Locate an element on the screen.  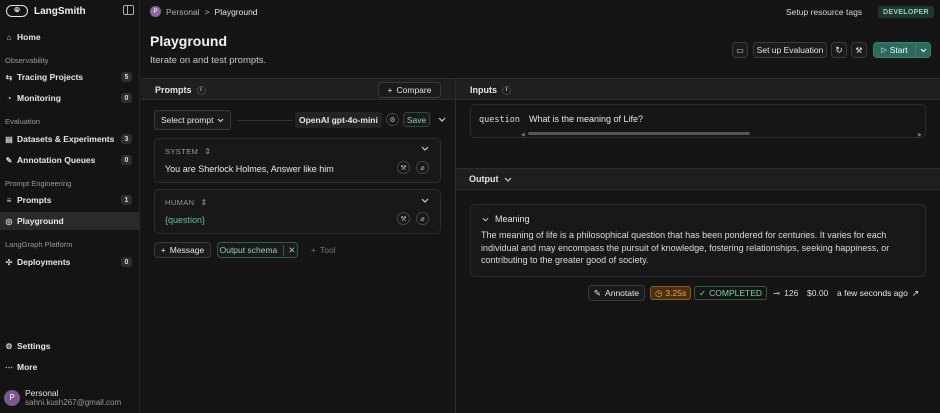
collapse-button is located at coordinates (442, 119).